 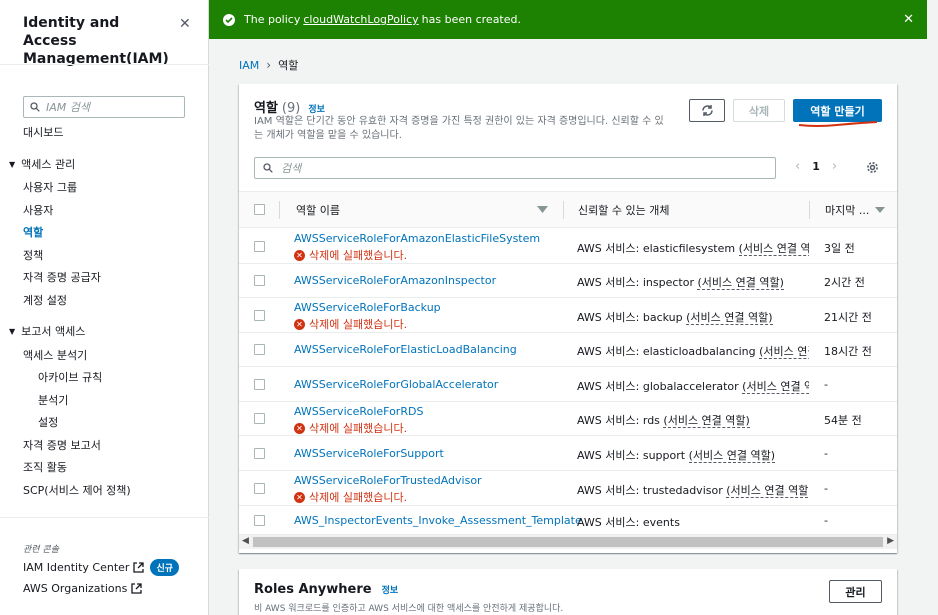 What do you see at coordinates (358, 255) in the screenshot?
I see `error-text: 삭제에 실패했습니다.` at bounding box center [358, 255].